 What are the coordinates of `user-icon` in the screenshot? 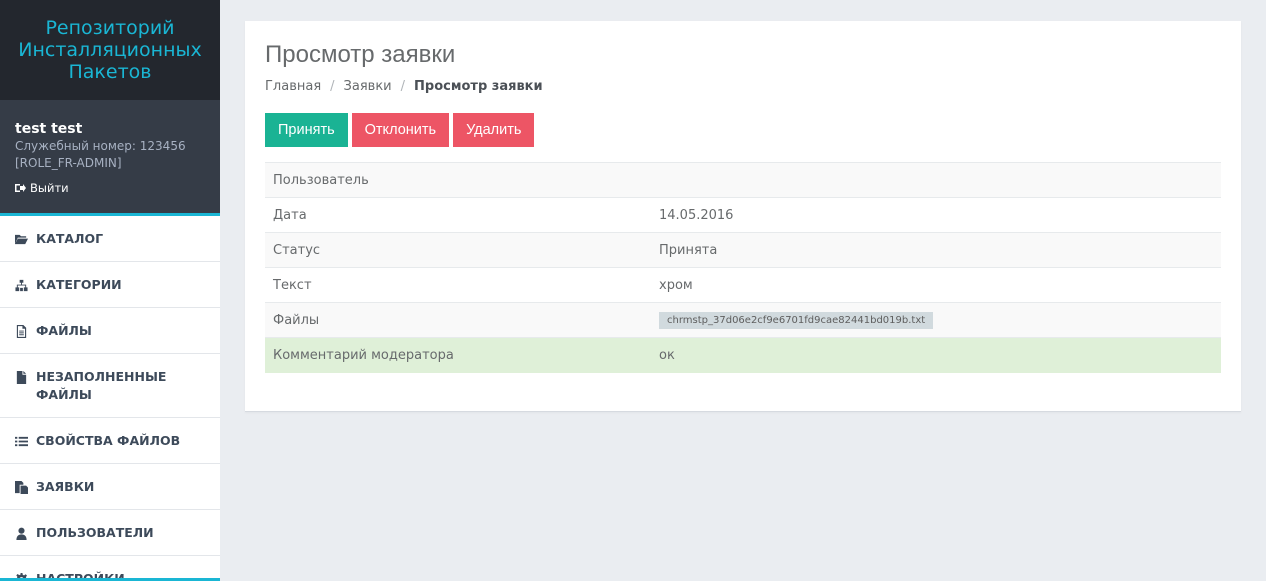 It's located at (25, 533).